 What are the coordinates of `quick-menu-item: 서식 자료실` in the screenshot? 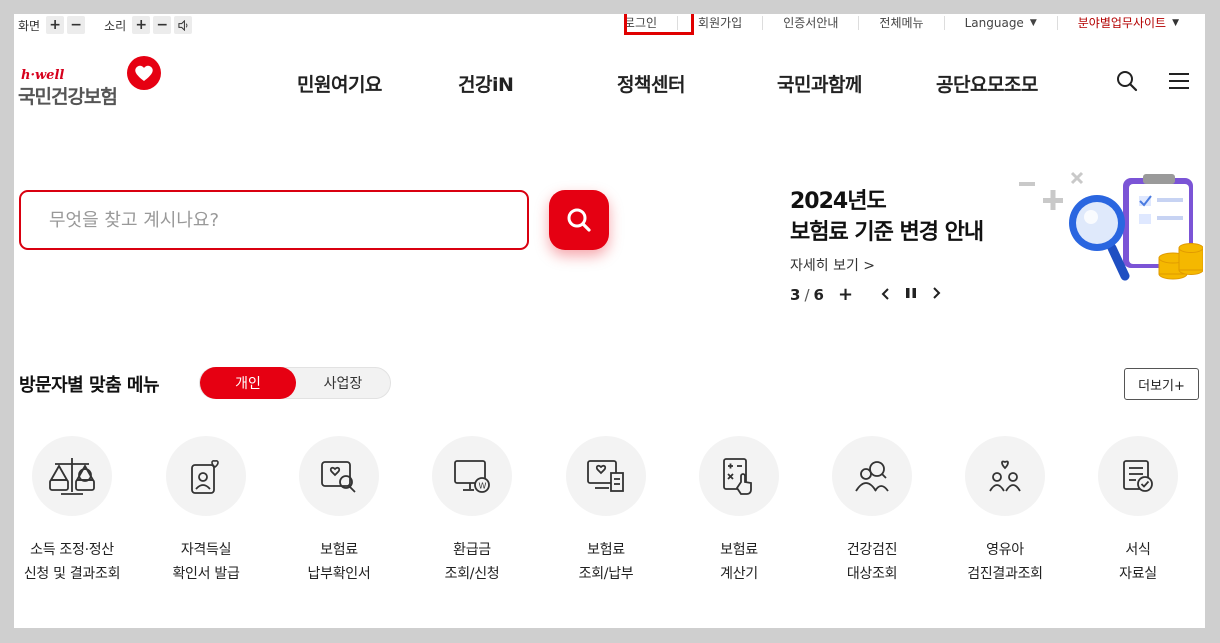 It's located at (1138, 511).